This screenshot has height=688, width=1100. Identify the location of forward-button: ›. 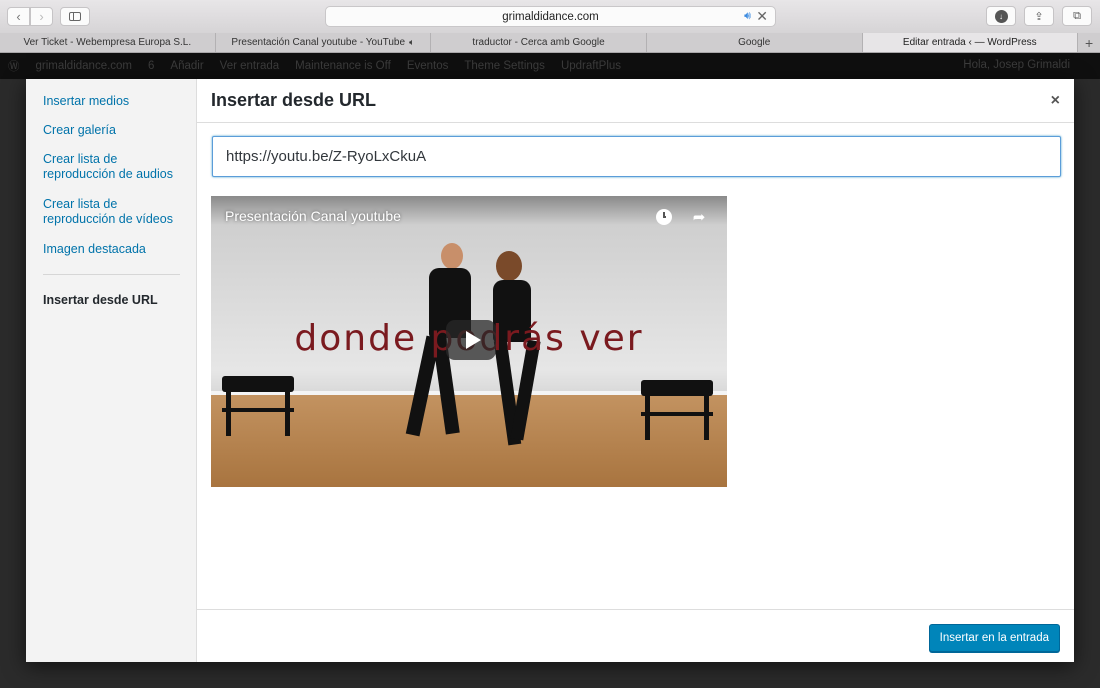
(41, 16).